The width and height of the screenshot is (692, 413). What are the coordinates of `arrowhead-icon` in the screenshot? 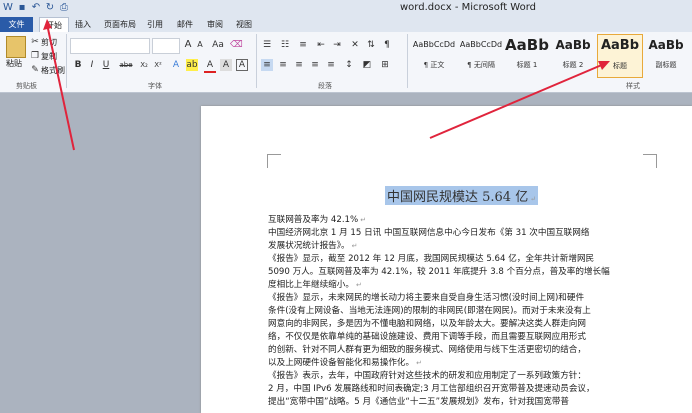 It's located at (47, 24).